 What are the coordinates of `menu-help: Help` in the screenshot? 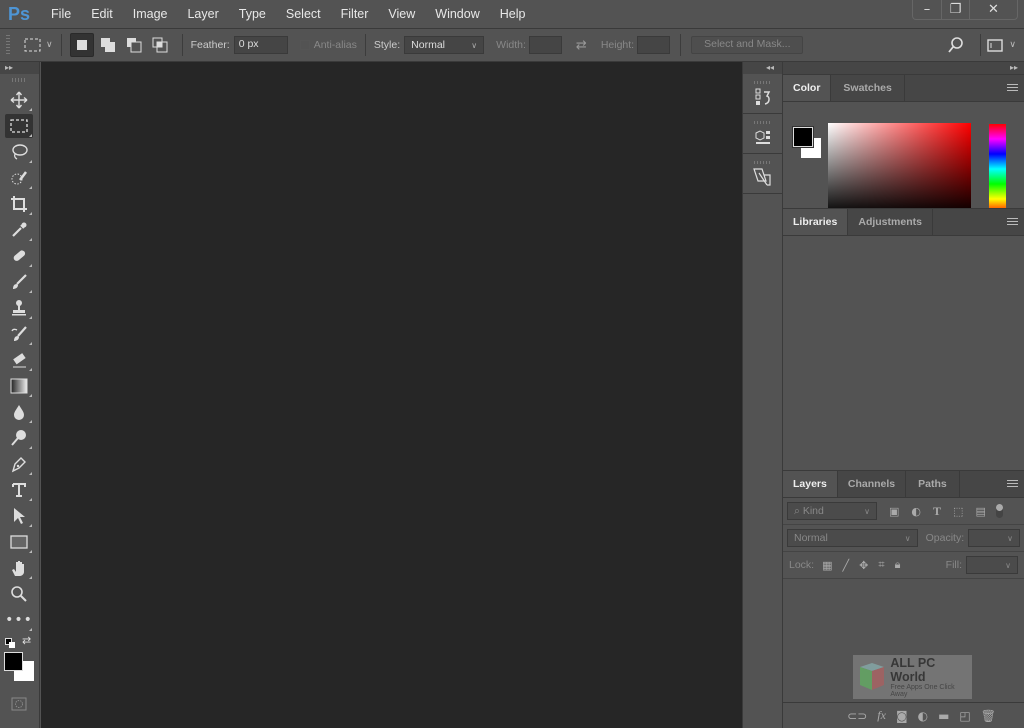 It's located at (514, 14).